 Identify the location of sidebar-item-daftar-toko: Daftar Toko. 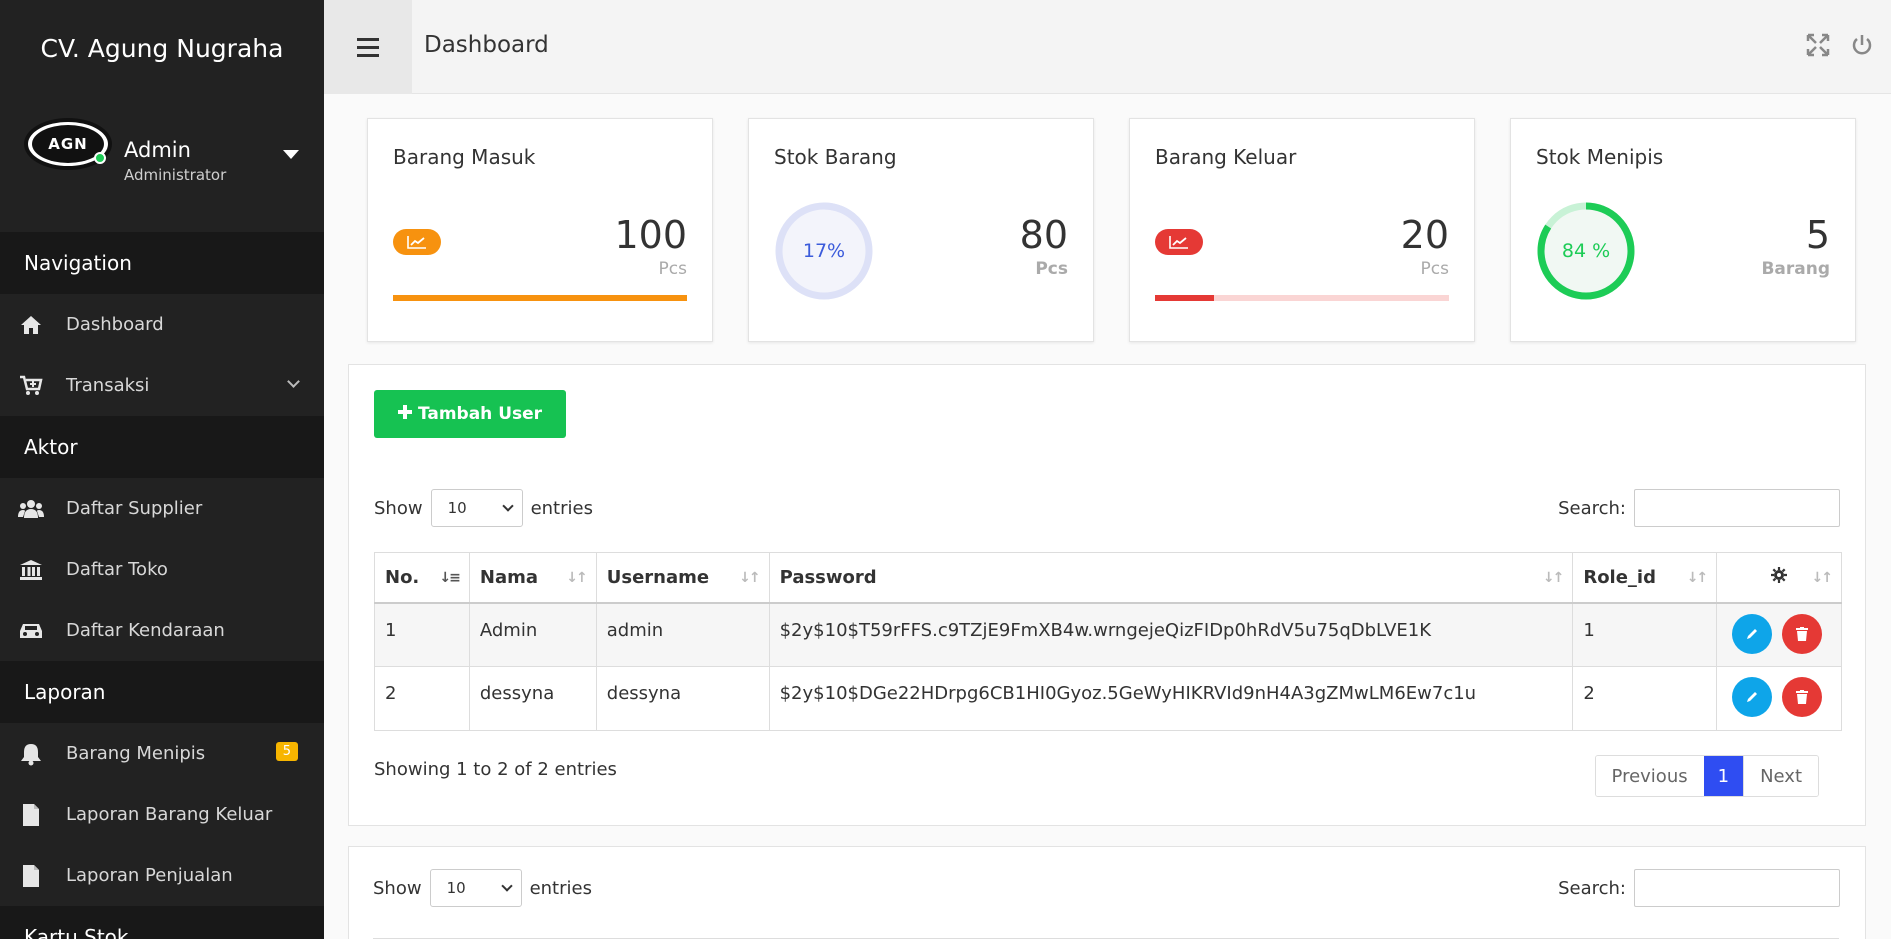
(162, 569).